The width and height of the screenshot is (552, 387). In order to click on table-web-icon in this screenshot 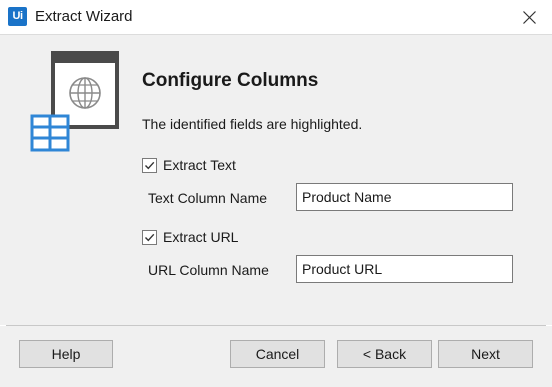, I will do `click(74, 101)`.